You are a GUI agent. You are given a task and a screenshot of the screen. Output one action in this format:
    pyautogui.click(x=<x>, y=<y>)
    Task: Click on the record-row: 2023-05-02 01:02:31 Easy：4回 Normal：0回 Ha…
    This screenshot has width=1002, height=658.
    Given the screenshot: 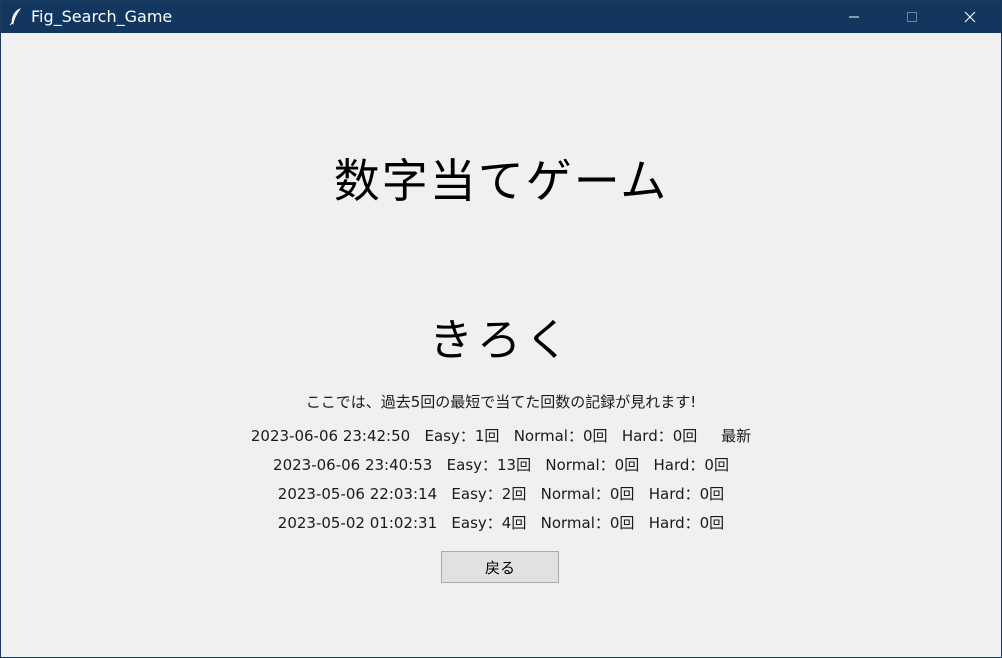 What is the action you would take?
    pyautogui.click(x=501, y=523)
    